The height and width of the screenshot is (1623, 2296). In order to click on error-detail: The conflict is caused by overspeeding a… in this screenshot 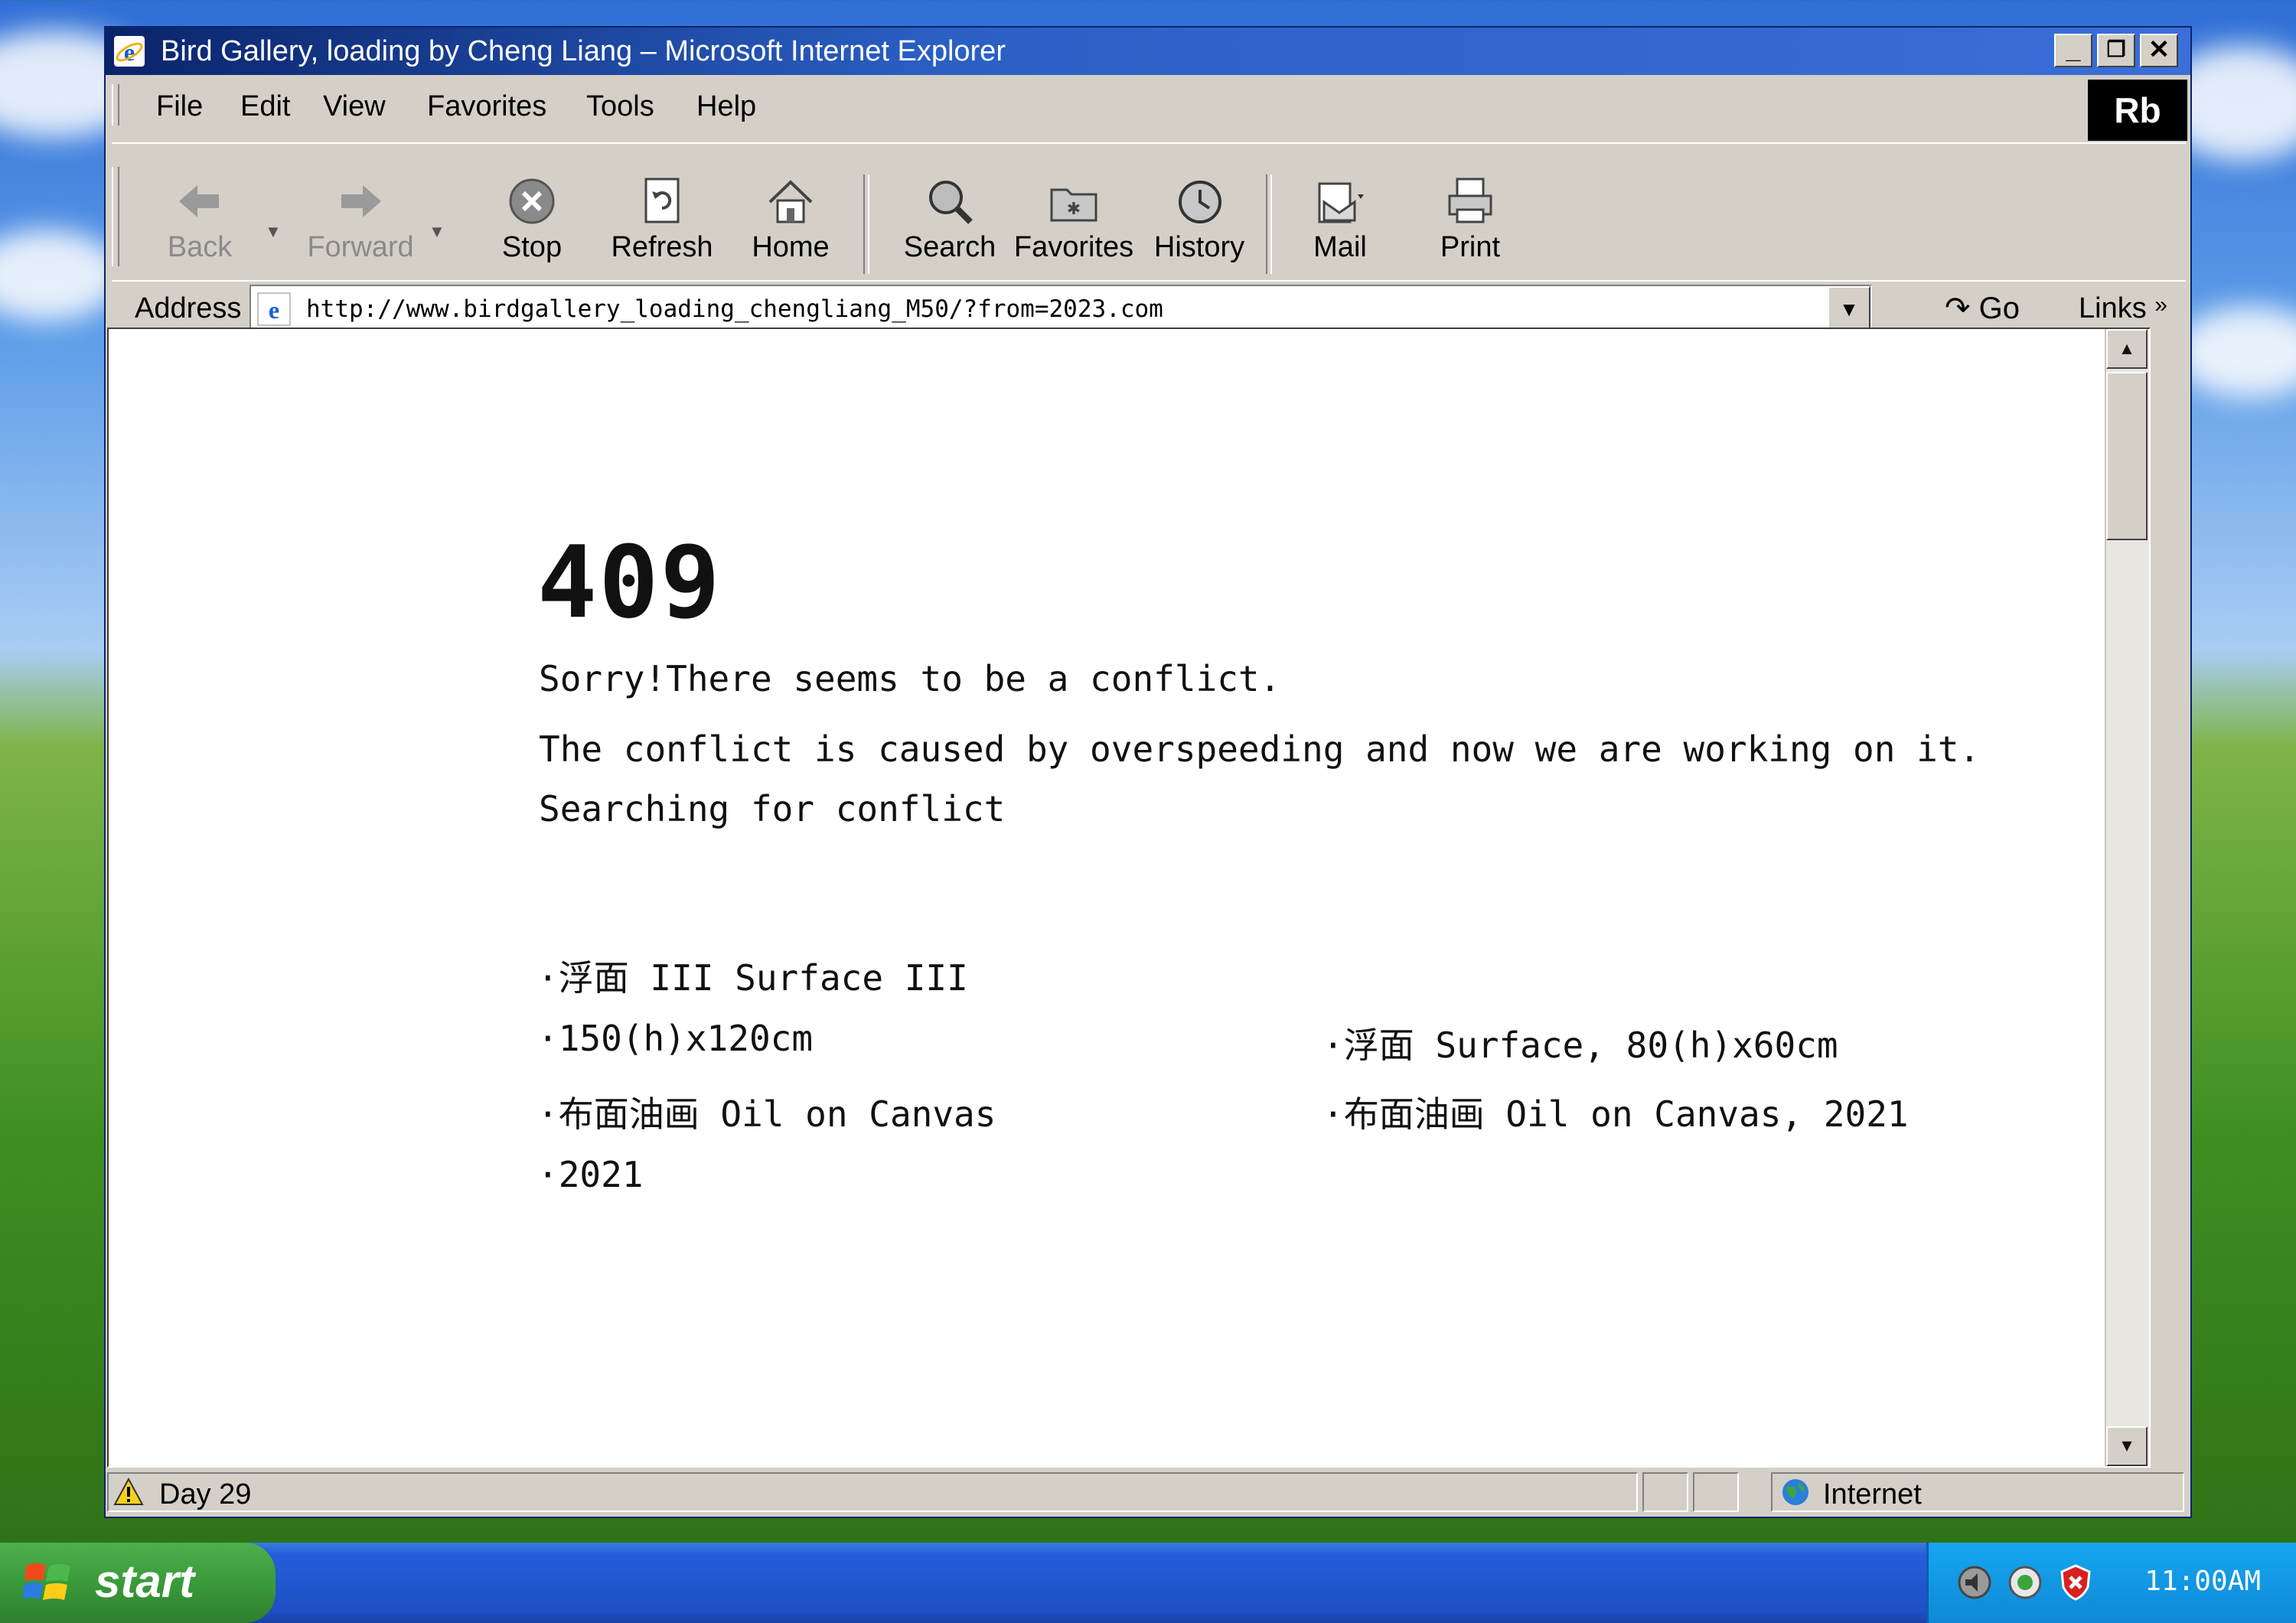, I will do `click(1260, 749)`.